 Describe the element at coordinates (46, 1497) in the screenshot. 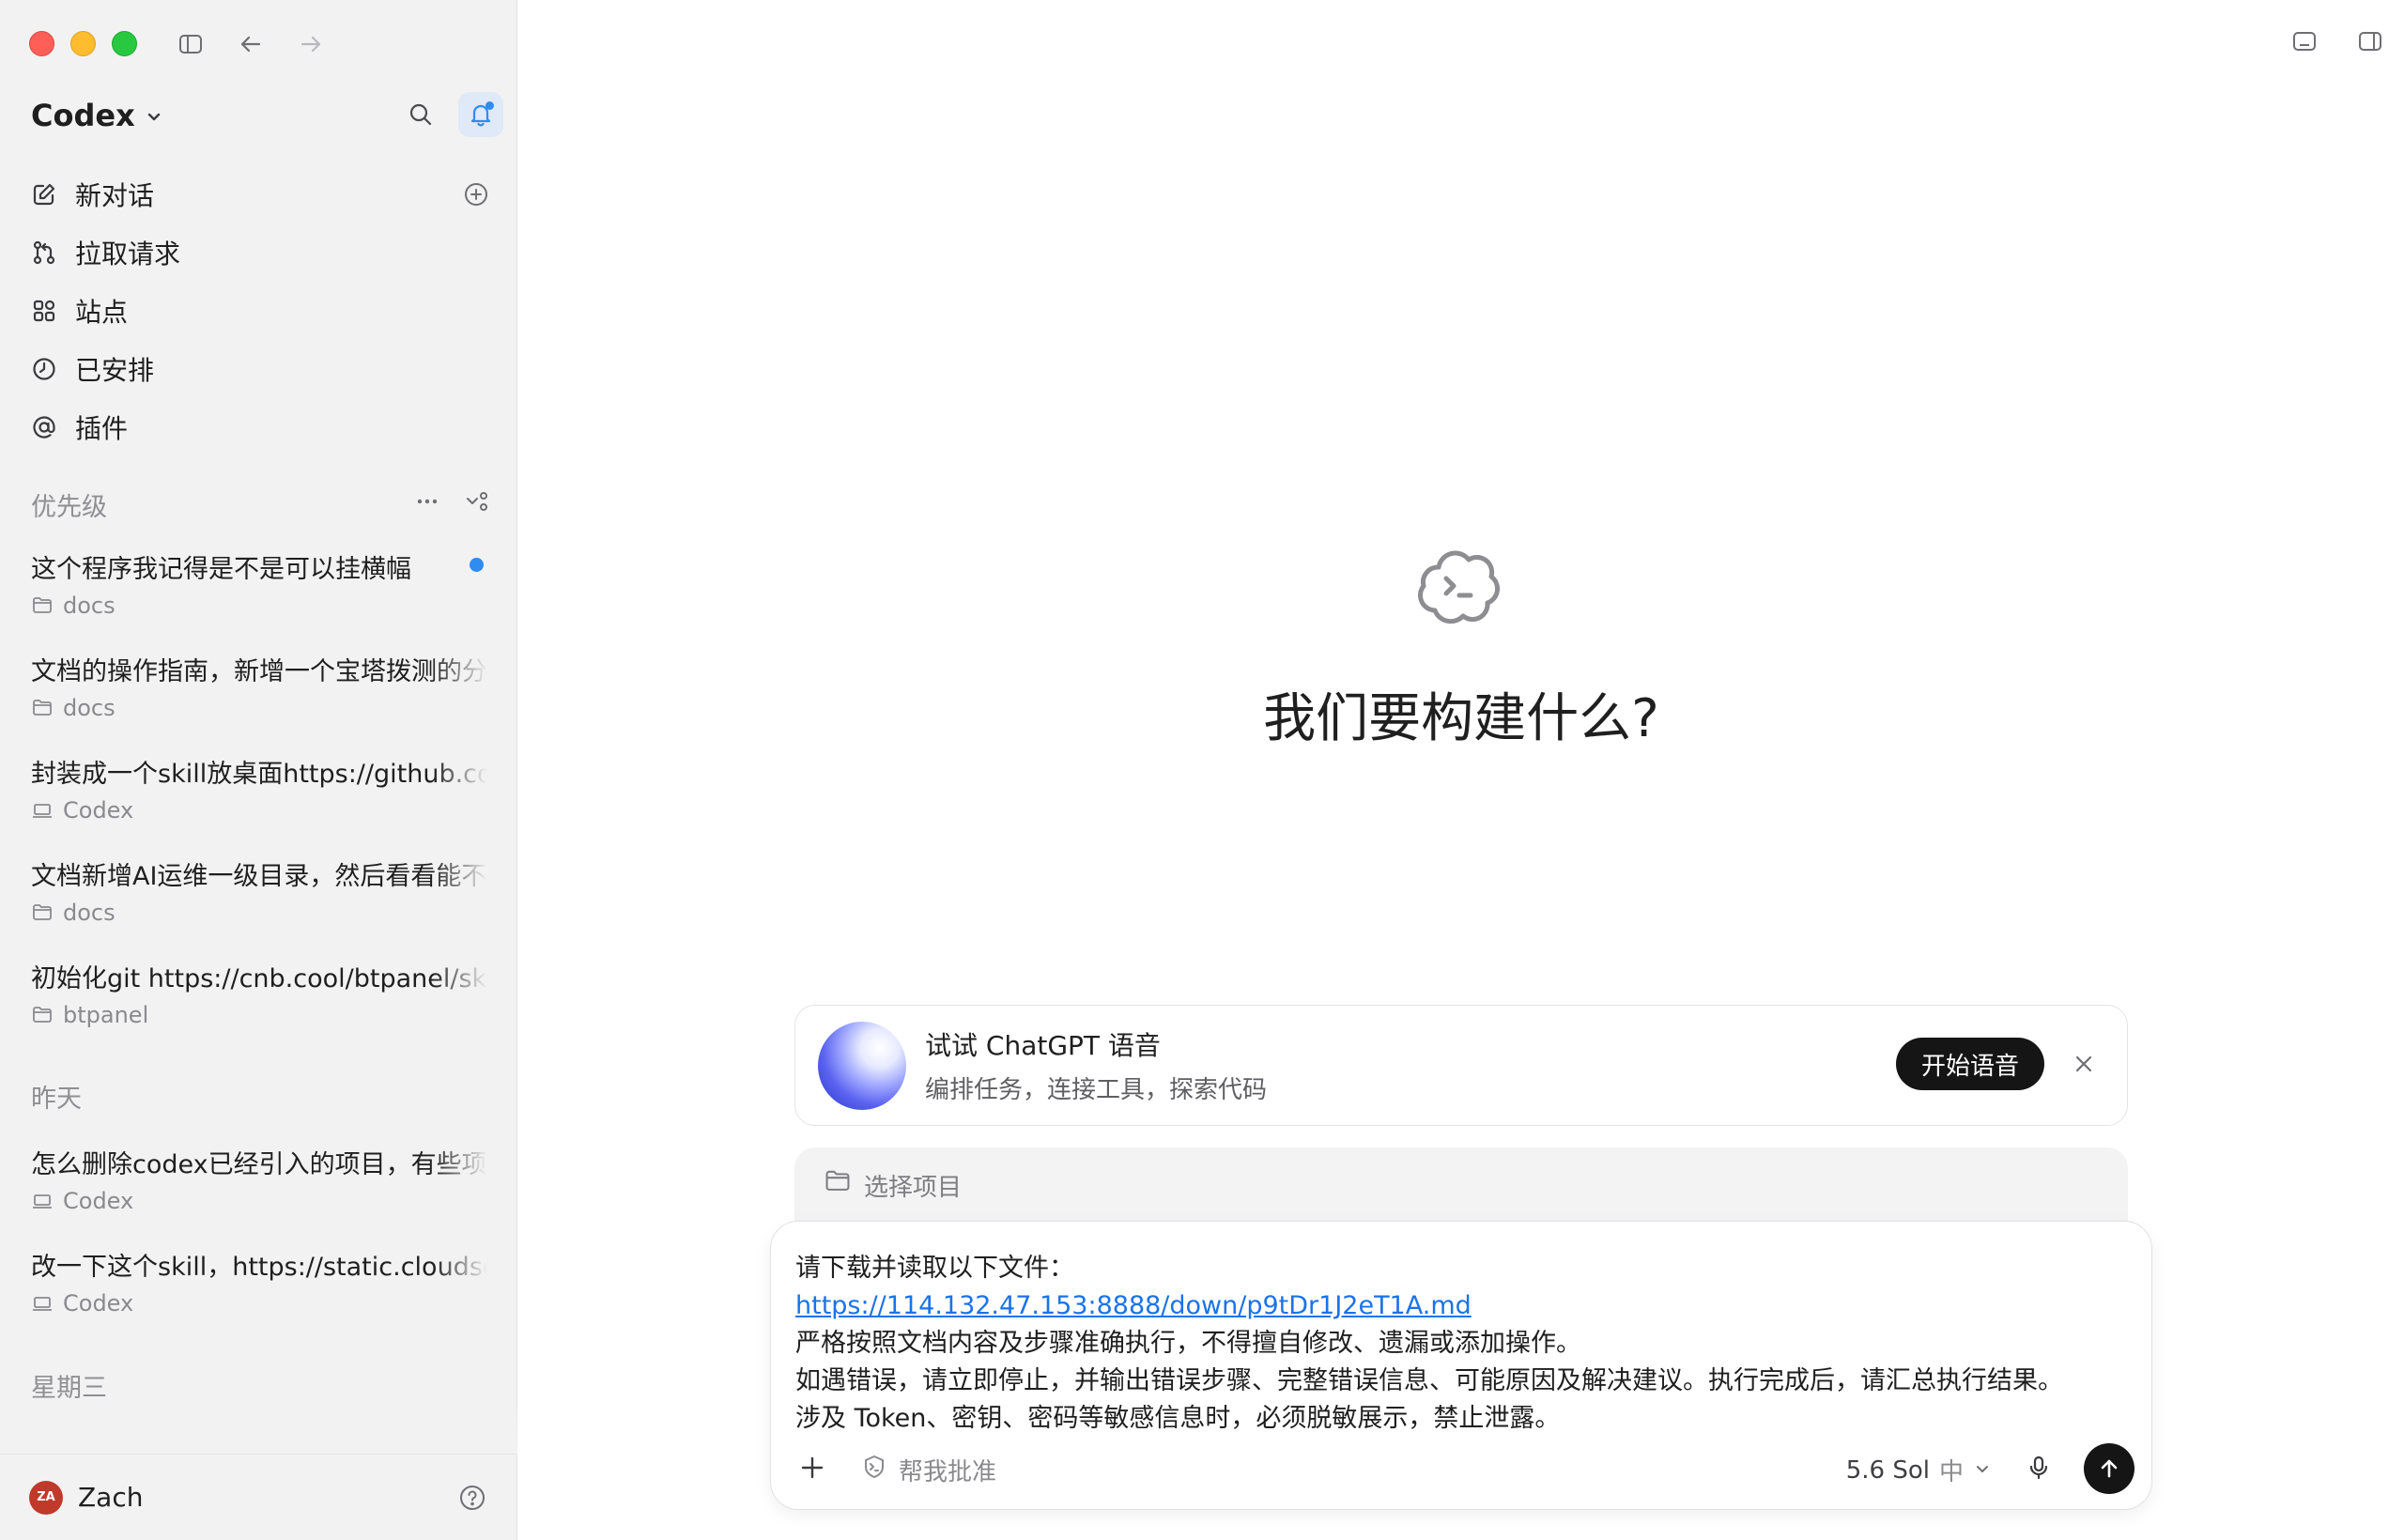

I see `avatar: ZA` at that location.